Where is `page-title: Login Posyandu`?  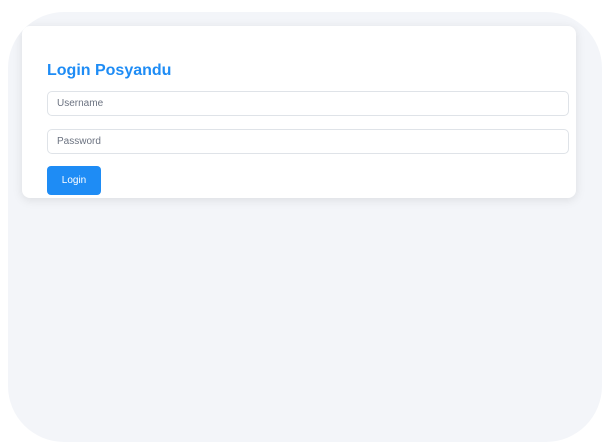
page-title: Login Posyandu is located at coordinates (109, 70).